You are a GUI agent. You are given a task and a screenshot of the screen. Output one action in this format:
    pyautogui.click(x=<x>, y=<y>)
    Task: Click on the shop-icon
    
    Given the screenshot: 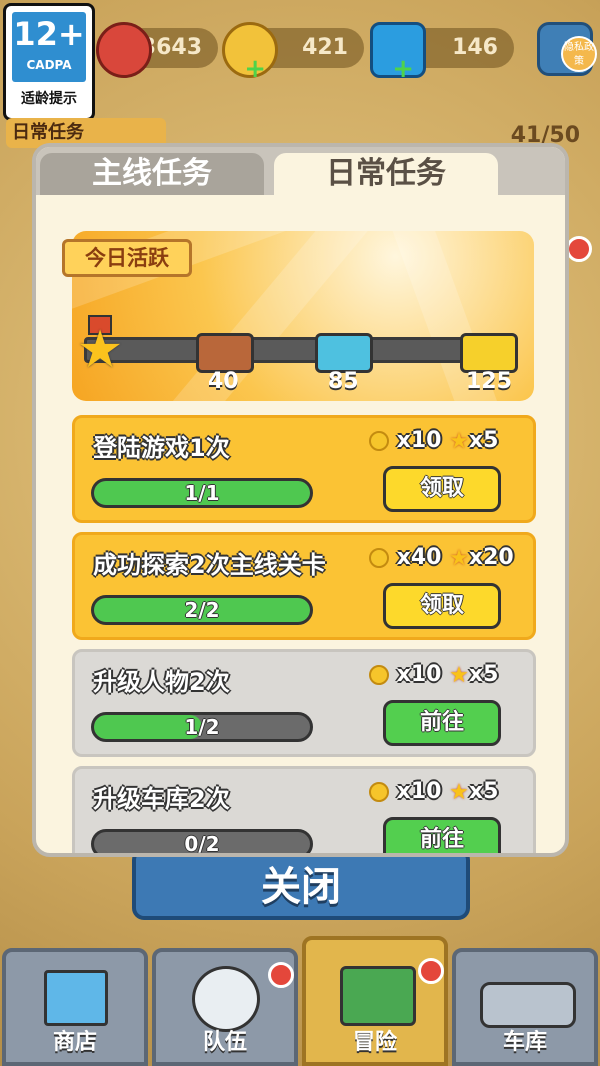 What is the action you would take?
    pyautogui.click(x=76, y=998)
    